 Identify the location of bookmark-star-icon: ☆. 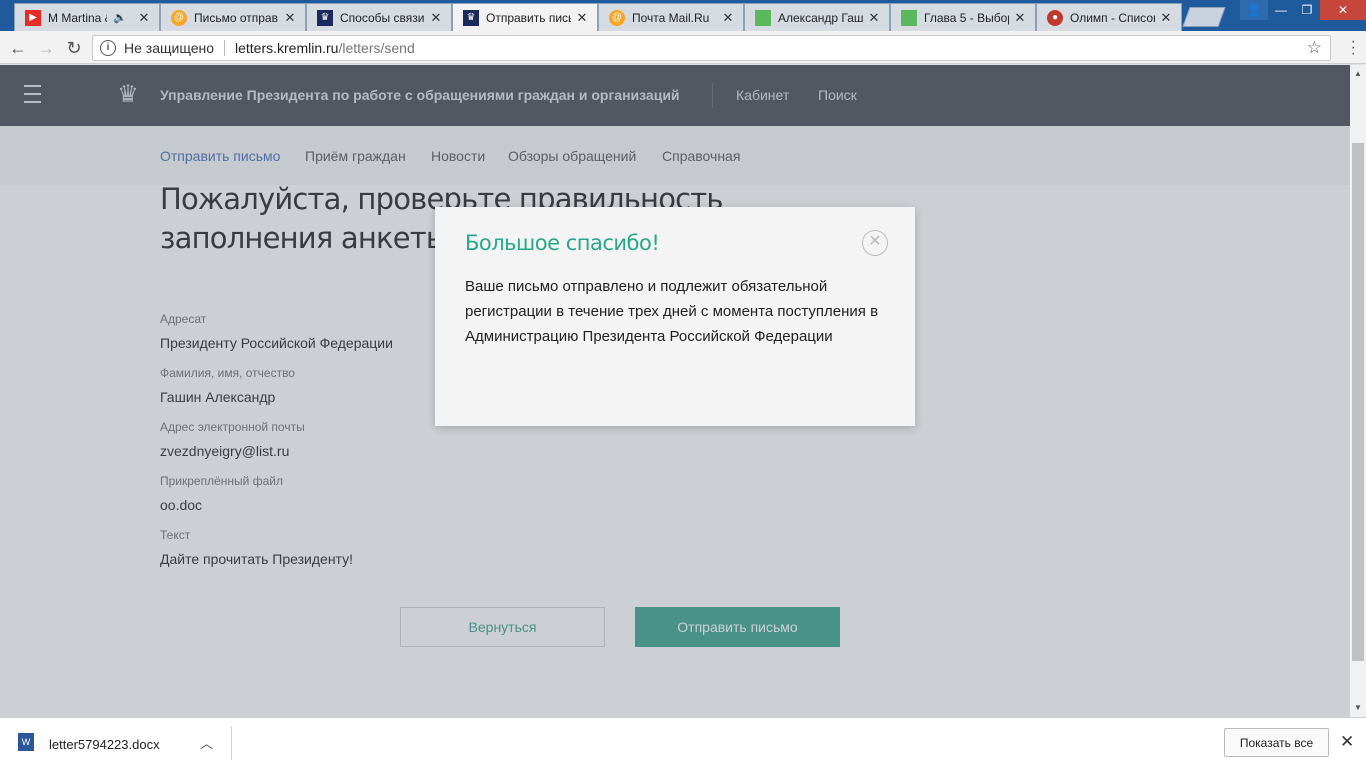
(1314, 48).